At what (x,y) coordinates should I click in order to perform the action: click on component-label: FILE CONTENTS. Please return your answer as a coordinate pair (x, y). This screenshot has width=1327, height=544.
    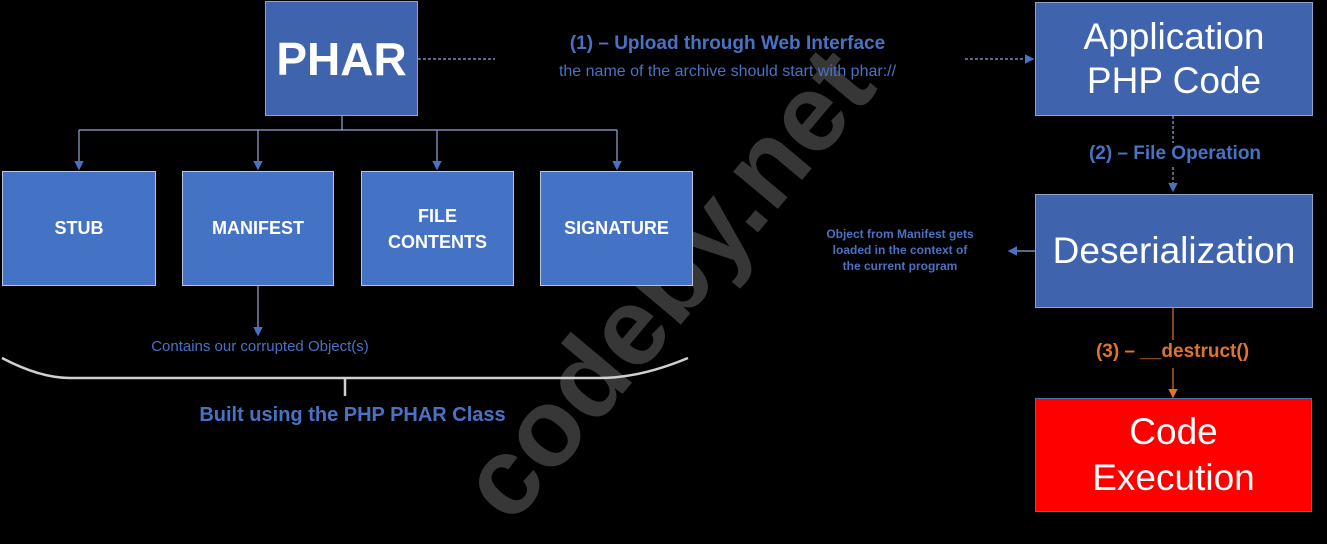
    Looking at the image, I should click on (437, 228).